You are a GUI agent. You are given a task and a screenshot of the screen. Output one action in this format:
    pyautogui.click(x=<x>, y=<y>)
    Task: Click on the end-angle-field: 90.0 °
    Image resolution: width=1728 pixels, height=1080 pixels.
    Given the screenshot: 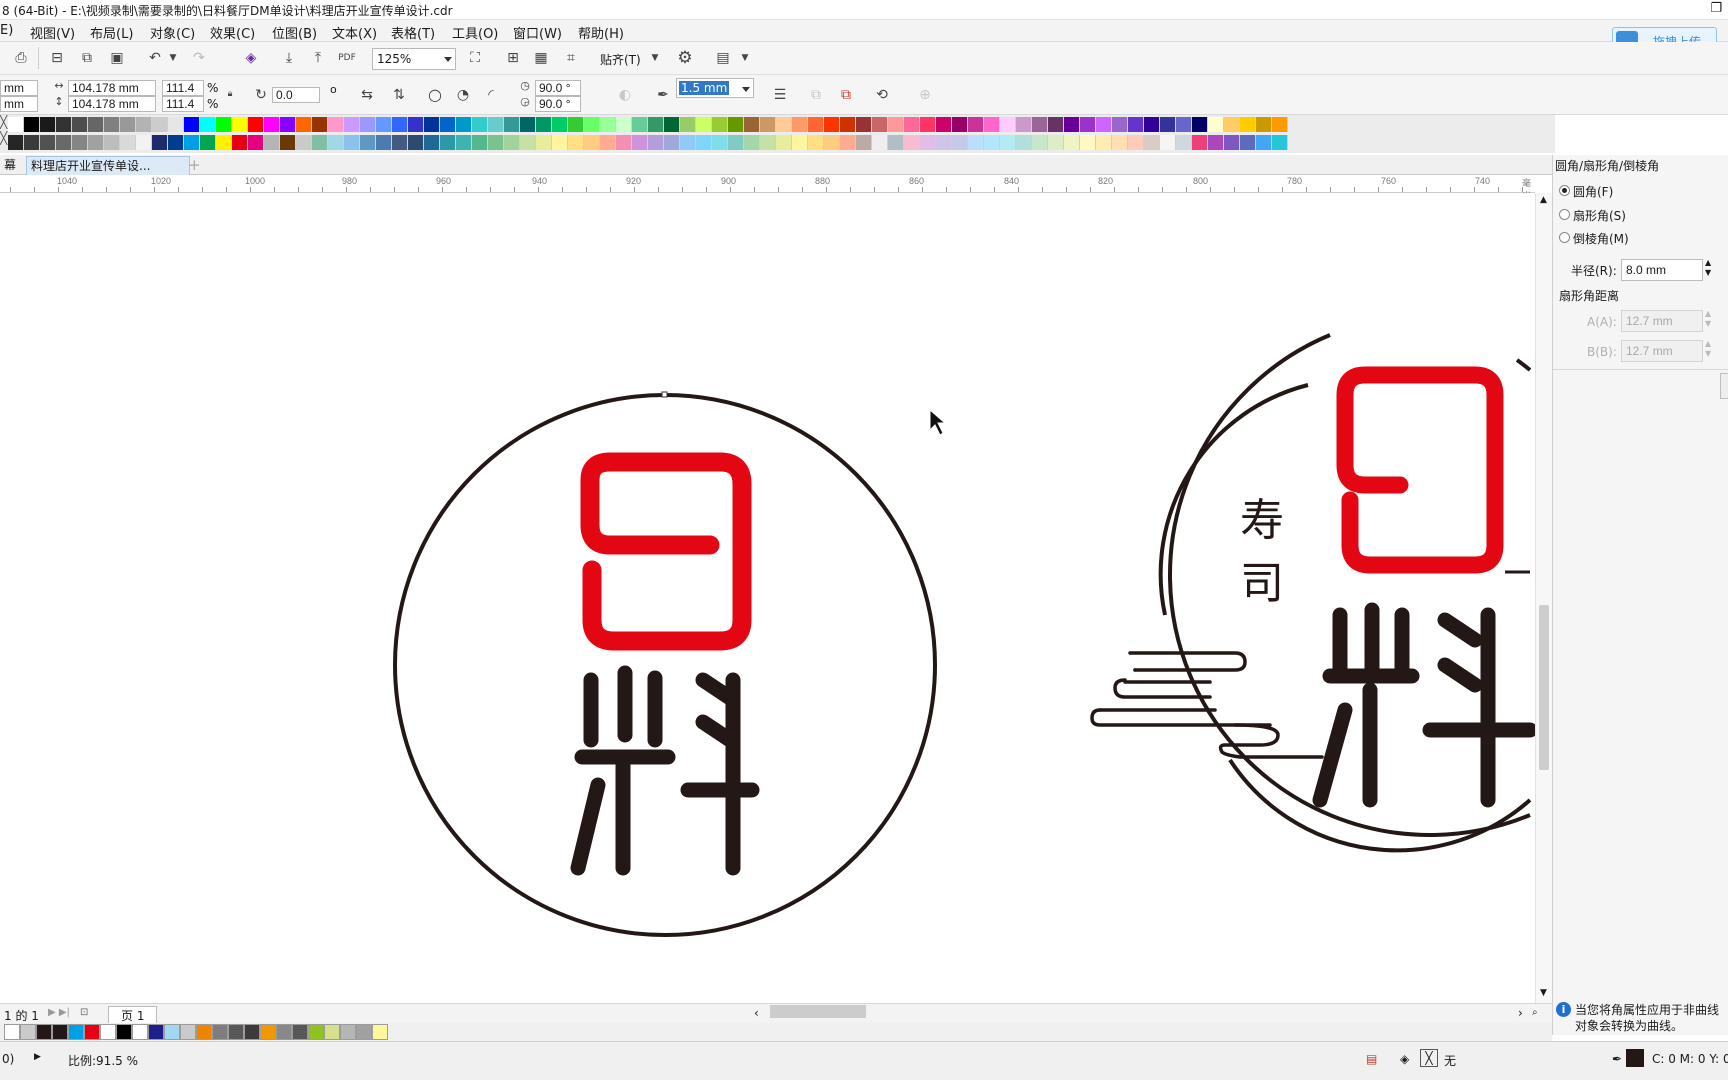 What is the action you would take?
    pyautogui.click(x=558, y=104)
    